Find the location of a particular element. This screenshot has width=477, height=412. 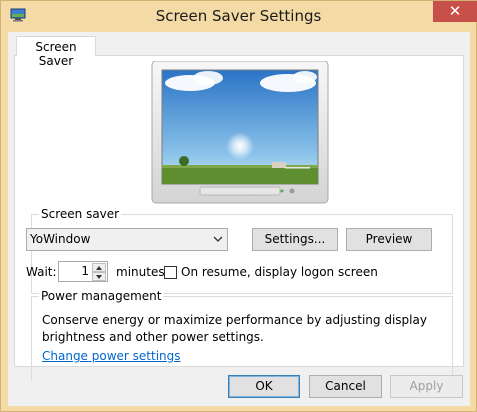

title-bar: Screen Saver Settings ✕ is located at coordinates (239, 16).